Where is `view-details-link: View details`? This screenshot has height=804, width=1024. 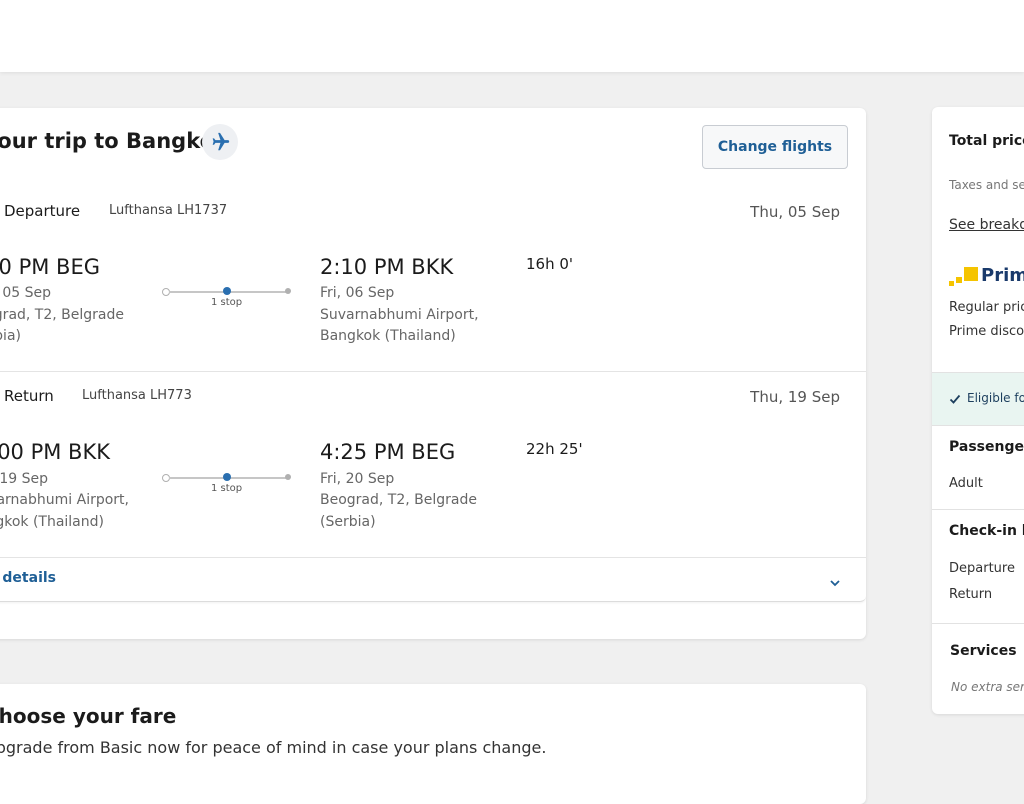
view-details-link: View details is located at coordinates (28, 578).